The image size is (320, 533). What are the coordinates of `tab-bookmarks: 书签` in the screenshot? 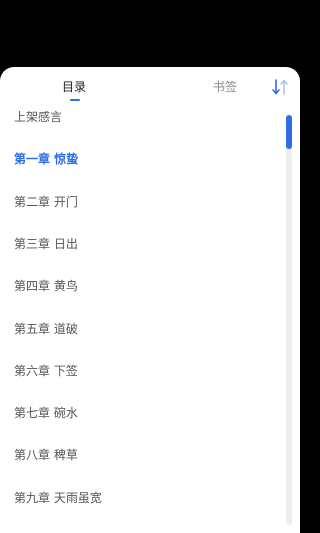 It's located at (225, 87).